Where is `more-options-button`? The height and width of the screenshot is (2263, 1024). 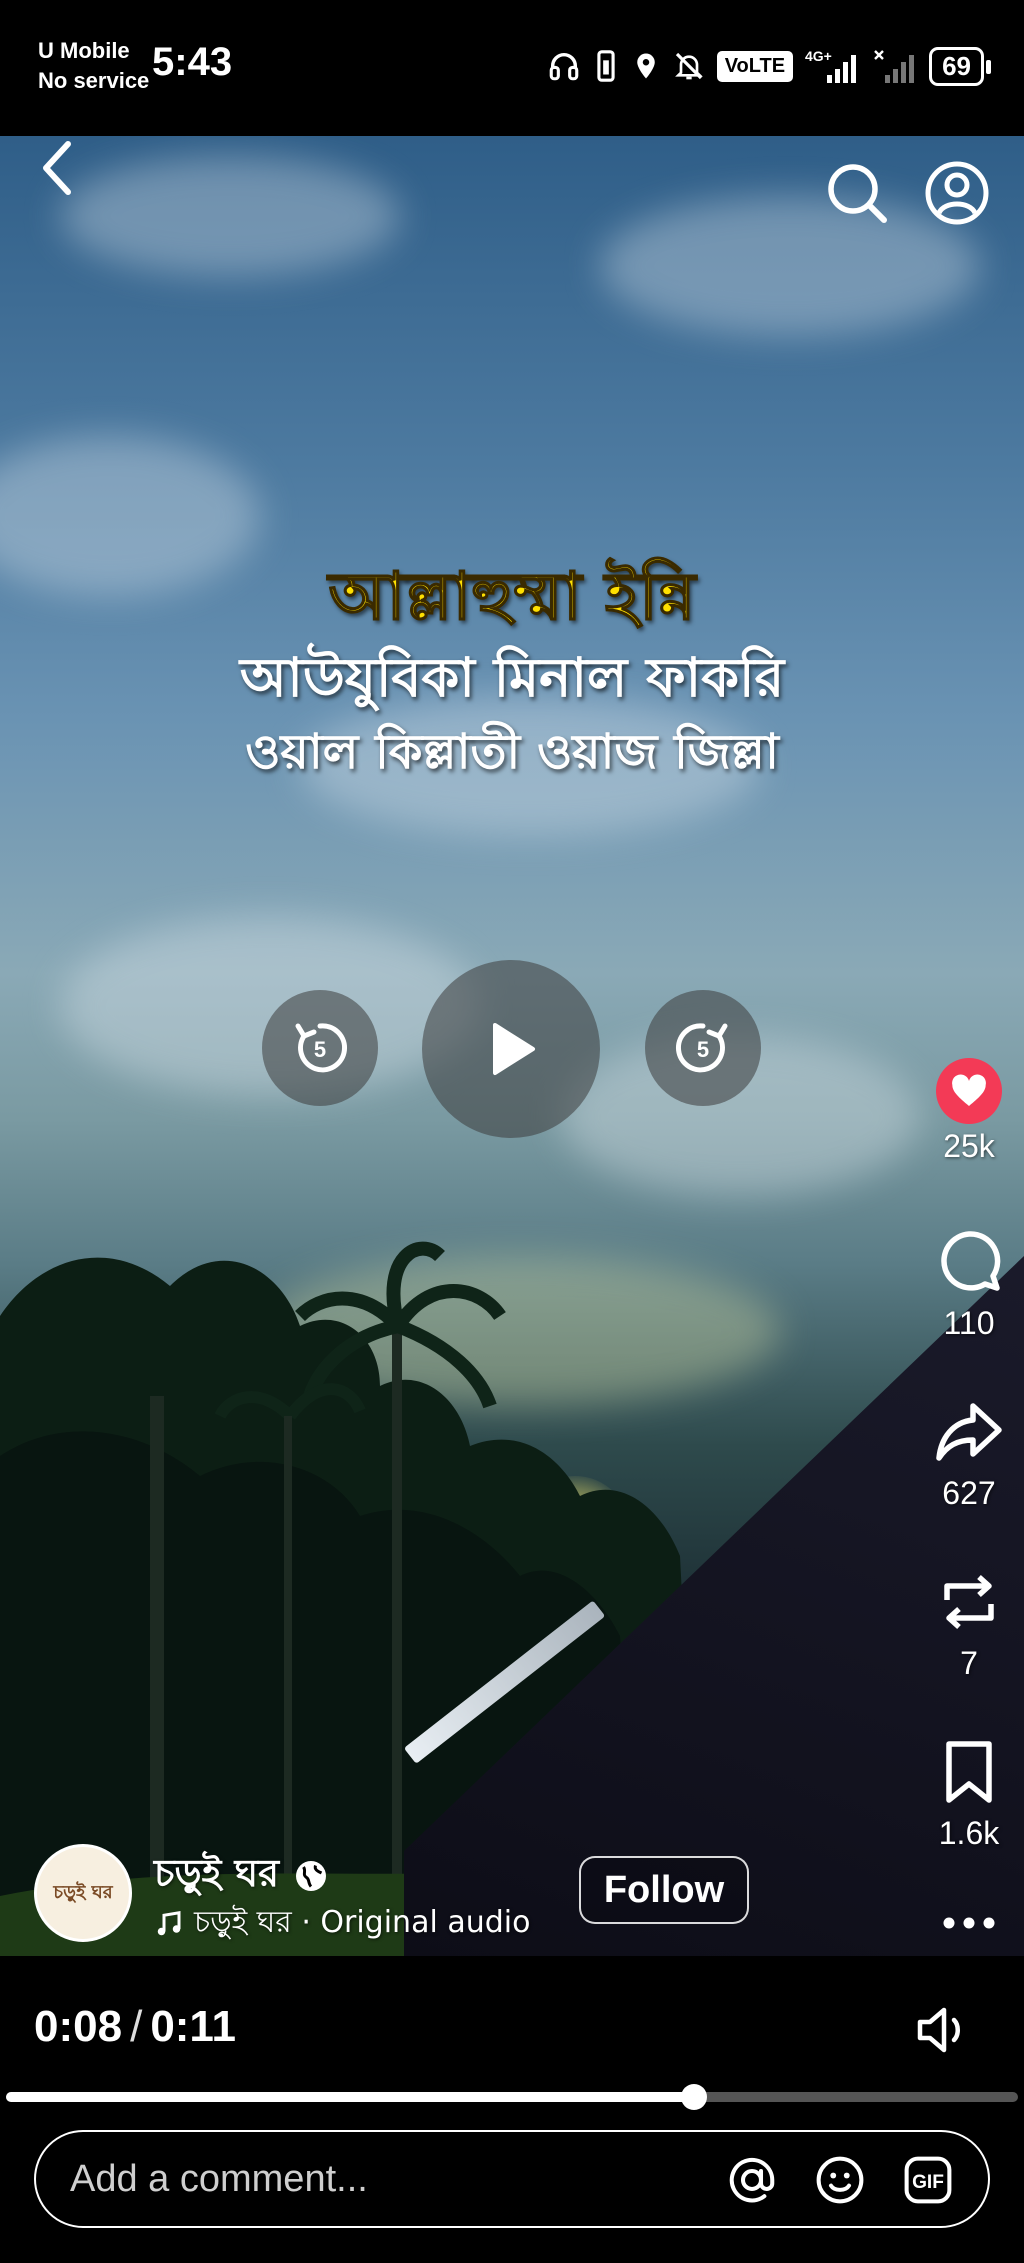 more-options-button is located at coordinates (969, 1925).